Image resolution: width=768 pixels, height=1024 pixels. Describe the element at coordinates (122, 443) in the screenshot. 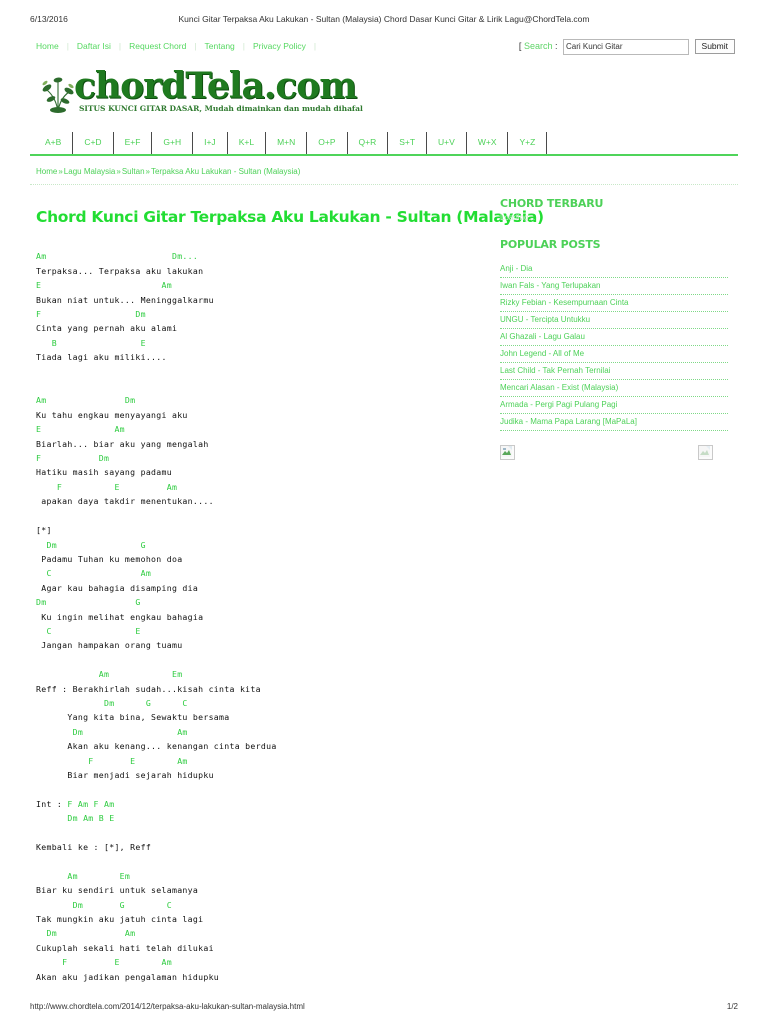

I see `chord-line-lyric: Biarlah... biar aku yang mengalah` at that location.